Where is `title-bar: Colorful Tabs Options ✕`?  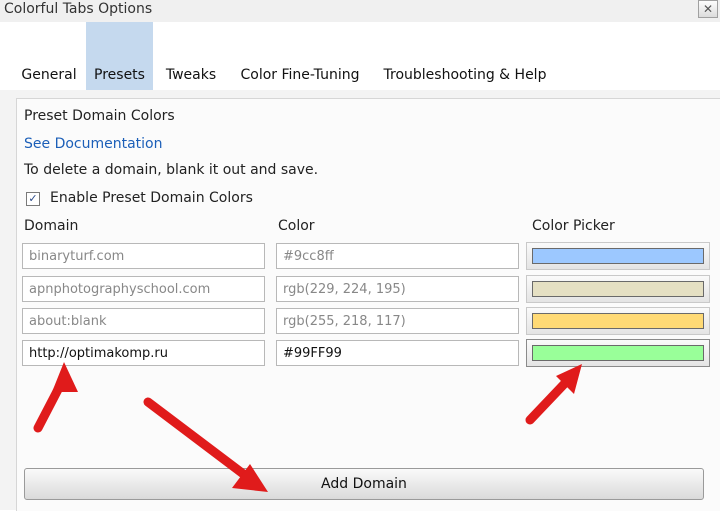
title-bar: Colorful Tabs Options ✕ is located at coordinates (360, 11).